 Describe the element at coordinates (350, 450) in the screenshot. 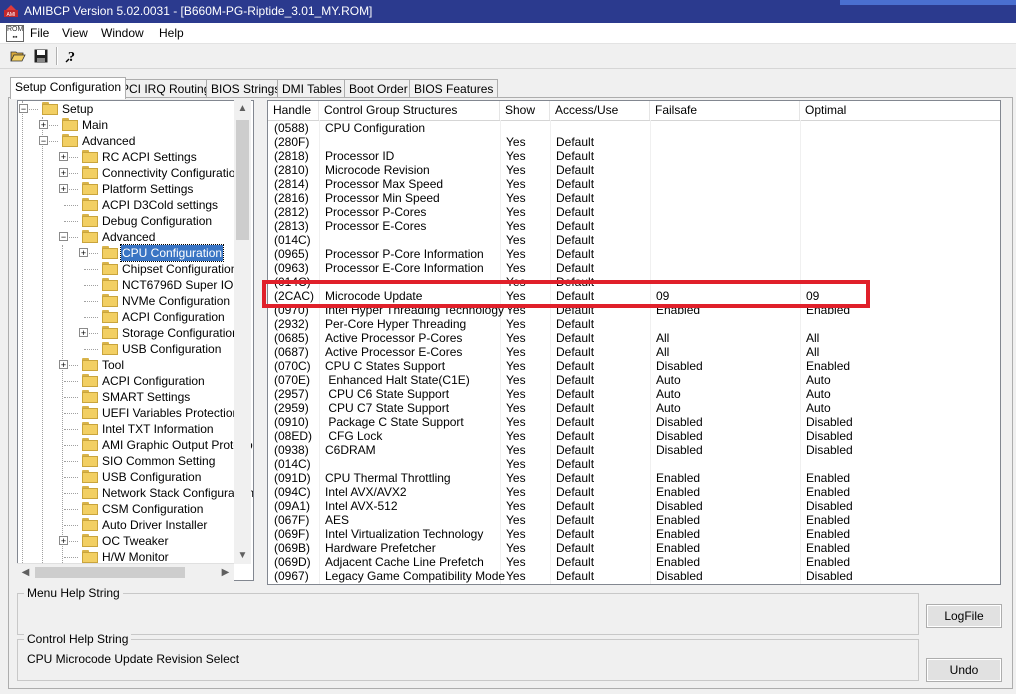

I see `cell-control-group: C6DRAM` at that location.